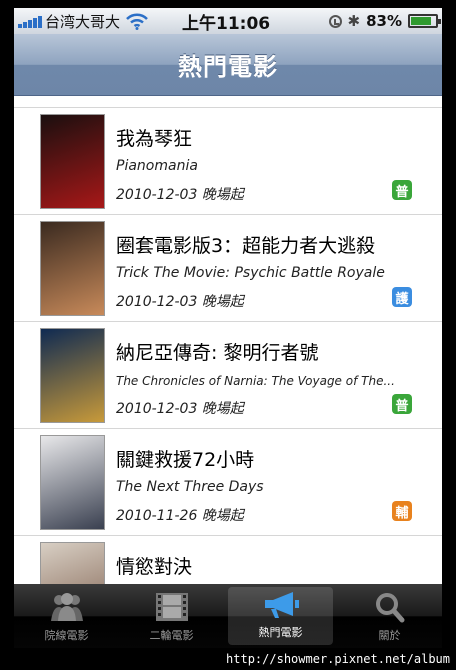 This screenshot has height=670, width=456. I want to click on list-item: 我為琴狂 Pianomania 2010-12-03 晚場起 普, so click(228, 161).